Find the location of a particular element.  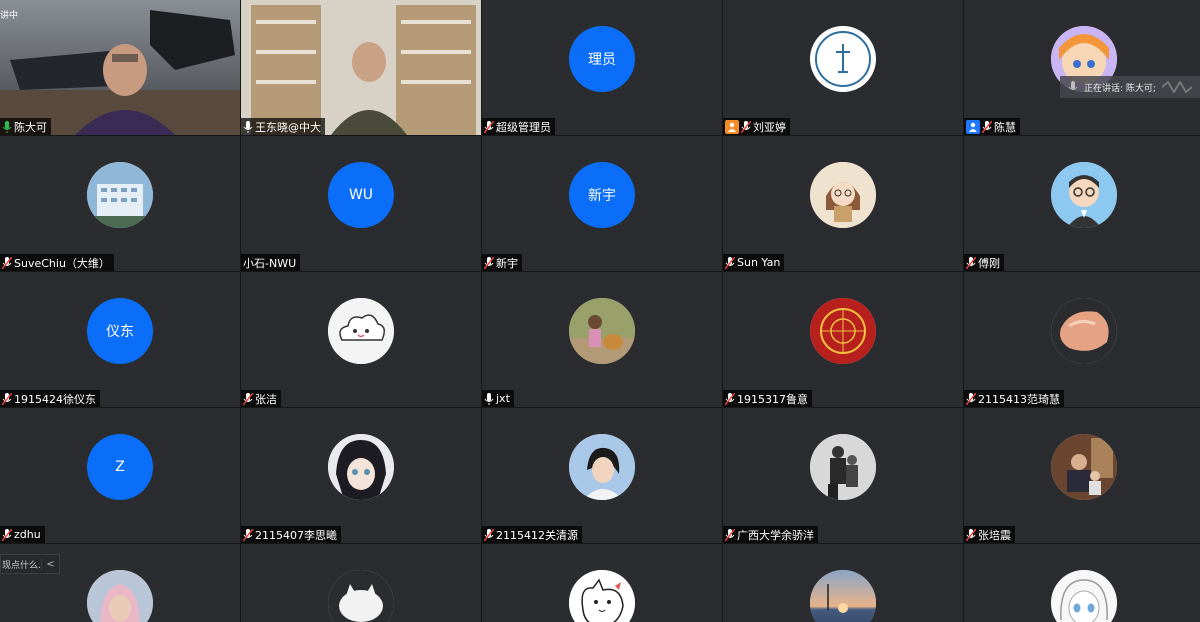

white-cat-avatar is located at coordinates (361, 596).